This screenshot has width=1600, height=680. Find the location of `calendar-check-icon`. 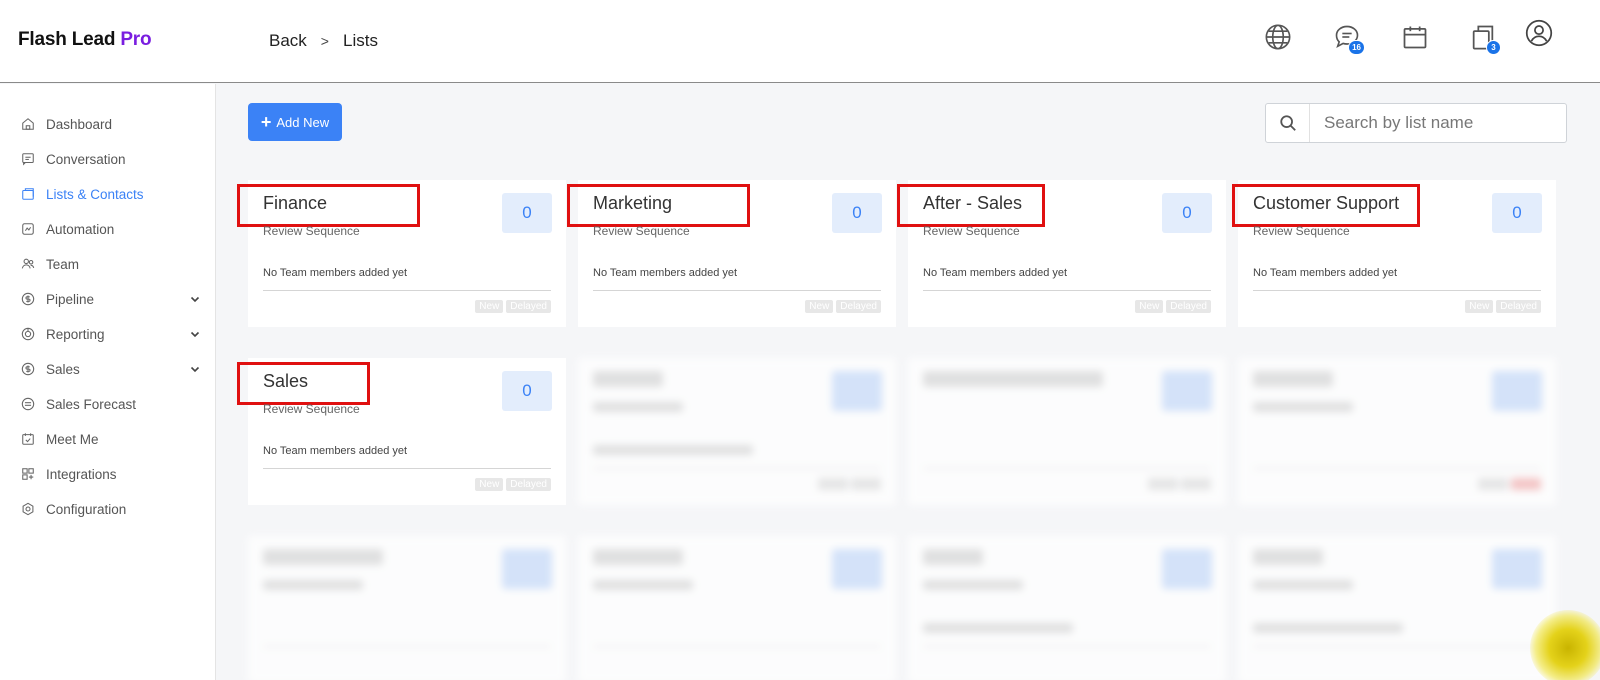

calendar-check-icon is located at coordinates (28, 439).